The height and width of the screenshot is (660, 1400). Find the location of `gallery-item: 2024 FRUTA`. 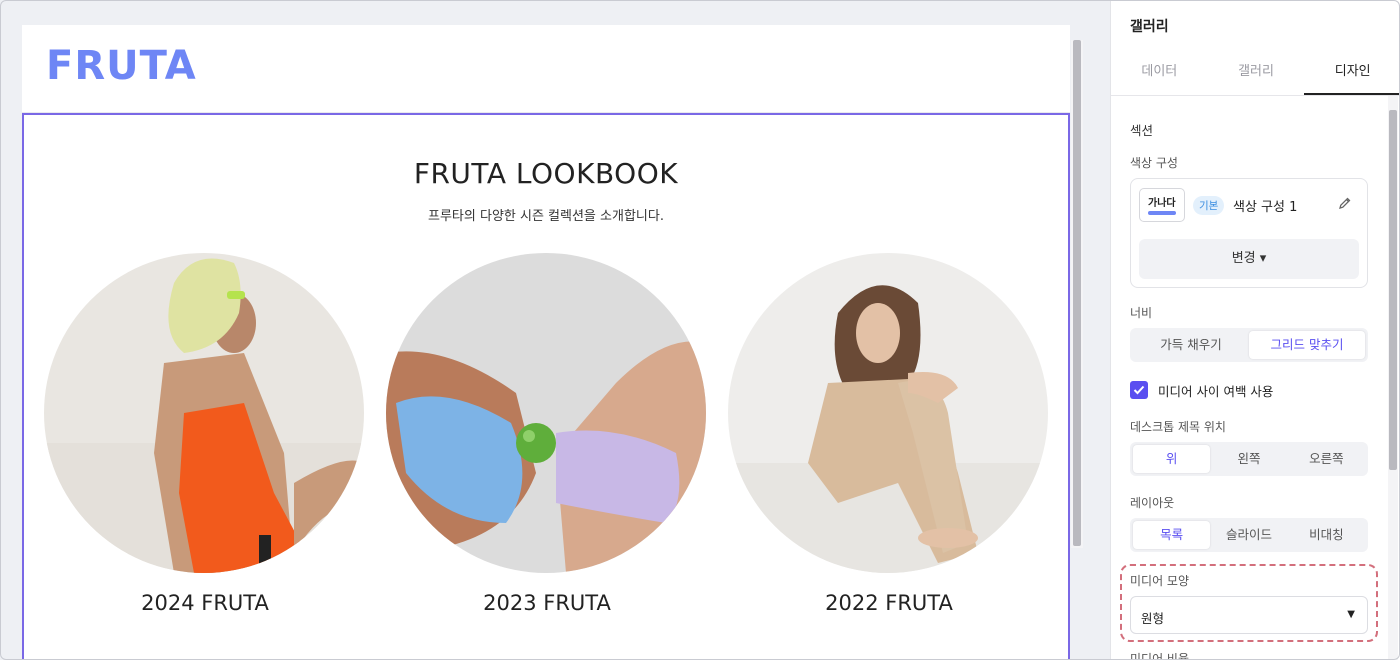

gallery-item: 2024 FRUTA is located at coordinates (205, 434).